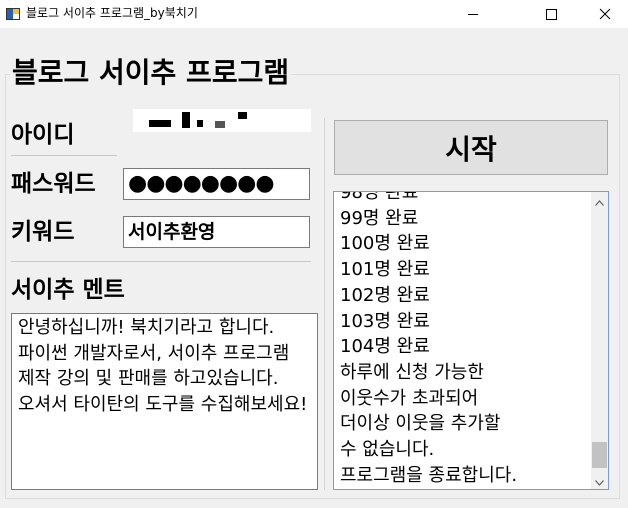 This screenshot has width=628, height=508. Describe the element at coordinates (412, 372) in the screenshot. I see `log-line: 하루에 신청 가능한` at that location.